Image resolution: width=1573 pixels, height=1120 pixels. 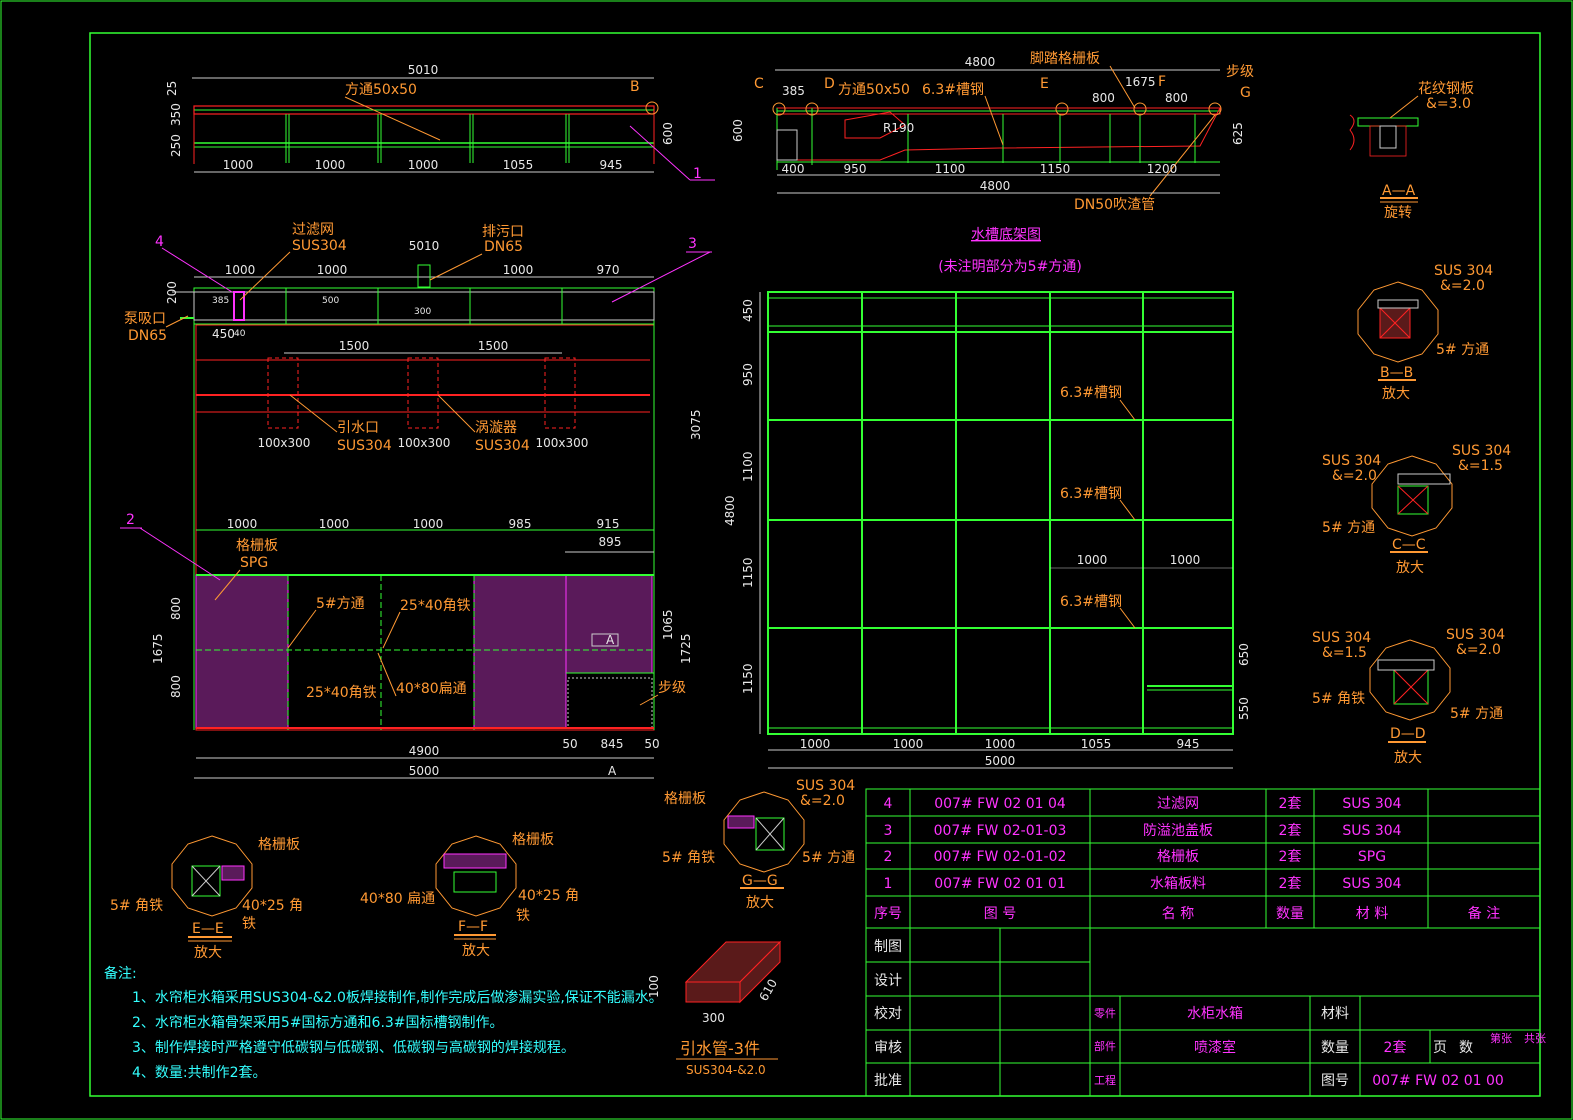 I want to click on svg-text: E, so click(x=1044, y=84).